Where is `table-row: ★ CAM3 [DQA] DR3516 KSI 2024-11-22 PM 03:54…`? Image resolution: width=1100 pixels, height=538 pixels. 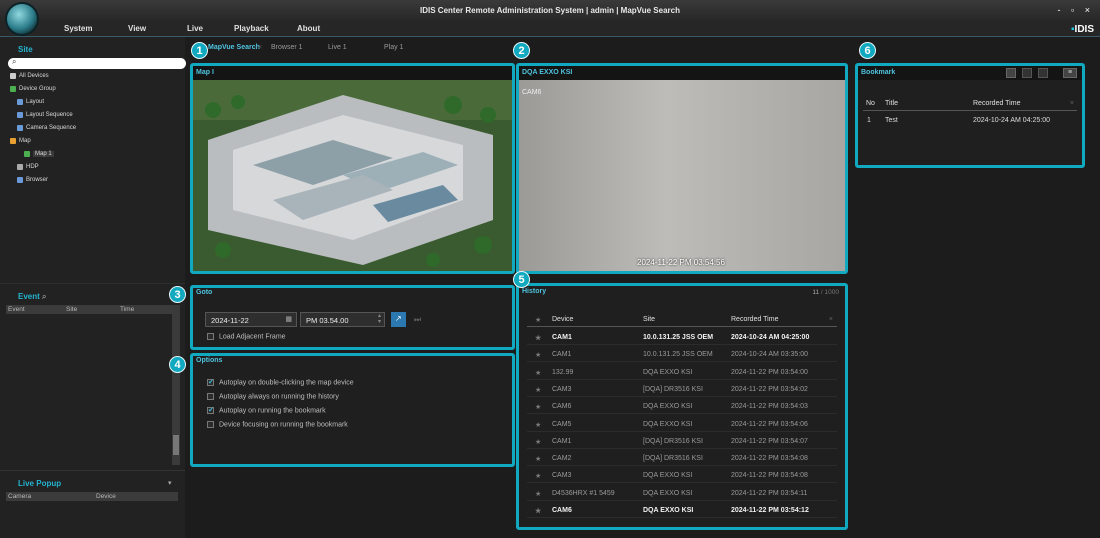
table-row: ★ CAM3 [DQA] DR3516 KSI 2024-11-22 PM 03:54… is located at coordinates (682, 390).